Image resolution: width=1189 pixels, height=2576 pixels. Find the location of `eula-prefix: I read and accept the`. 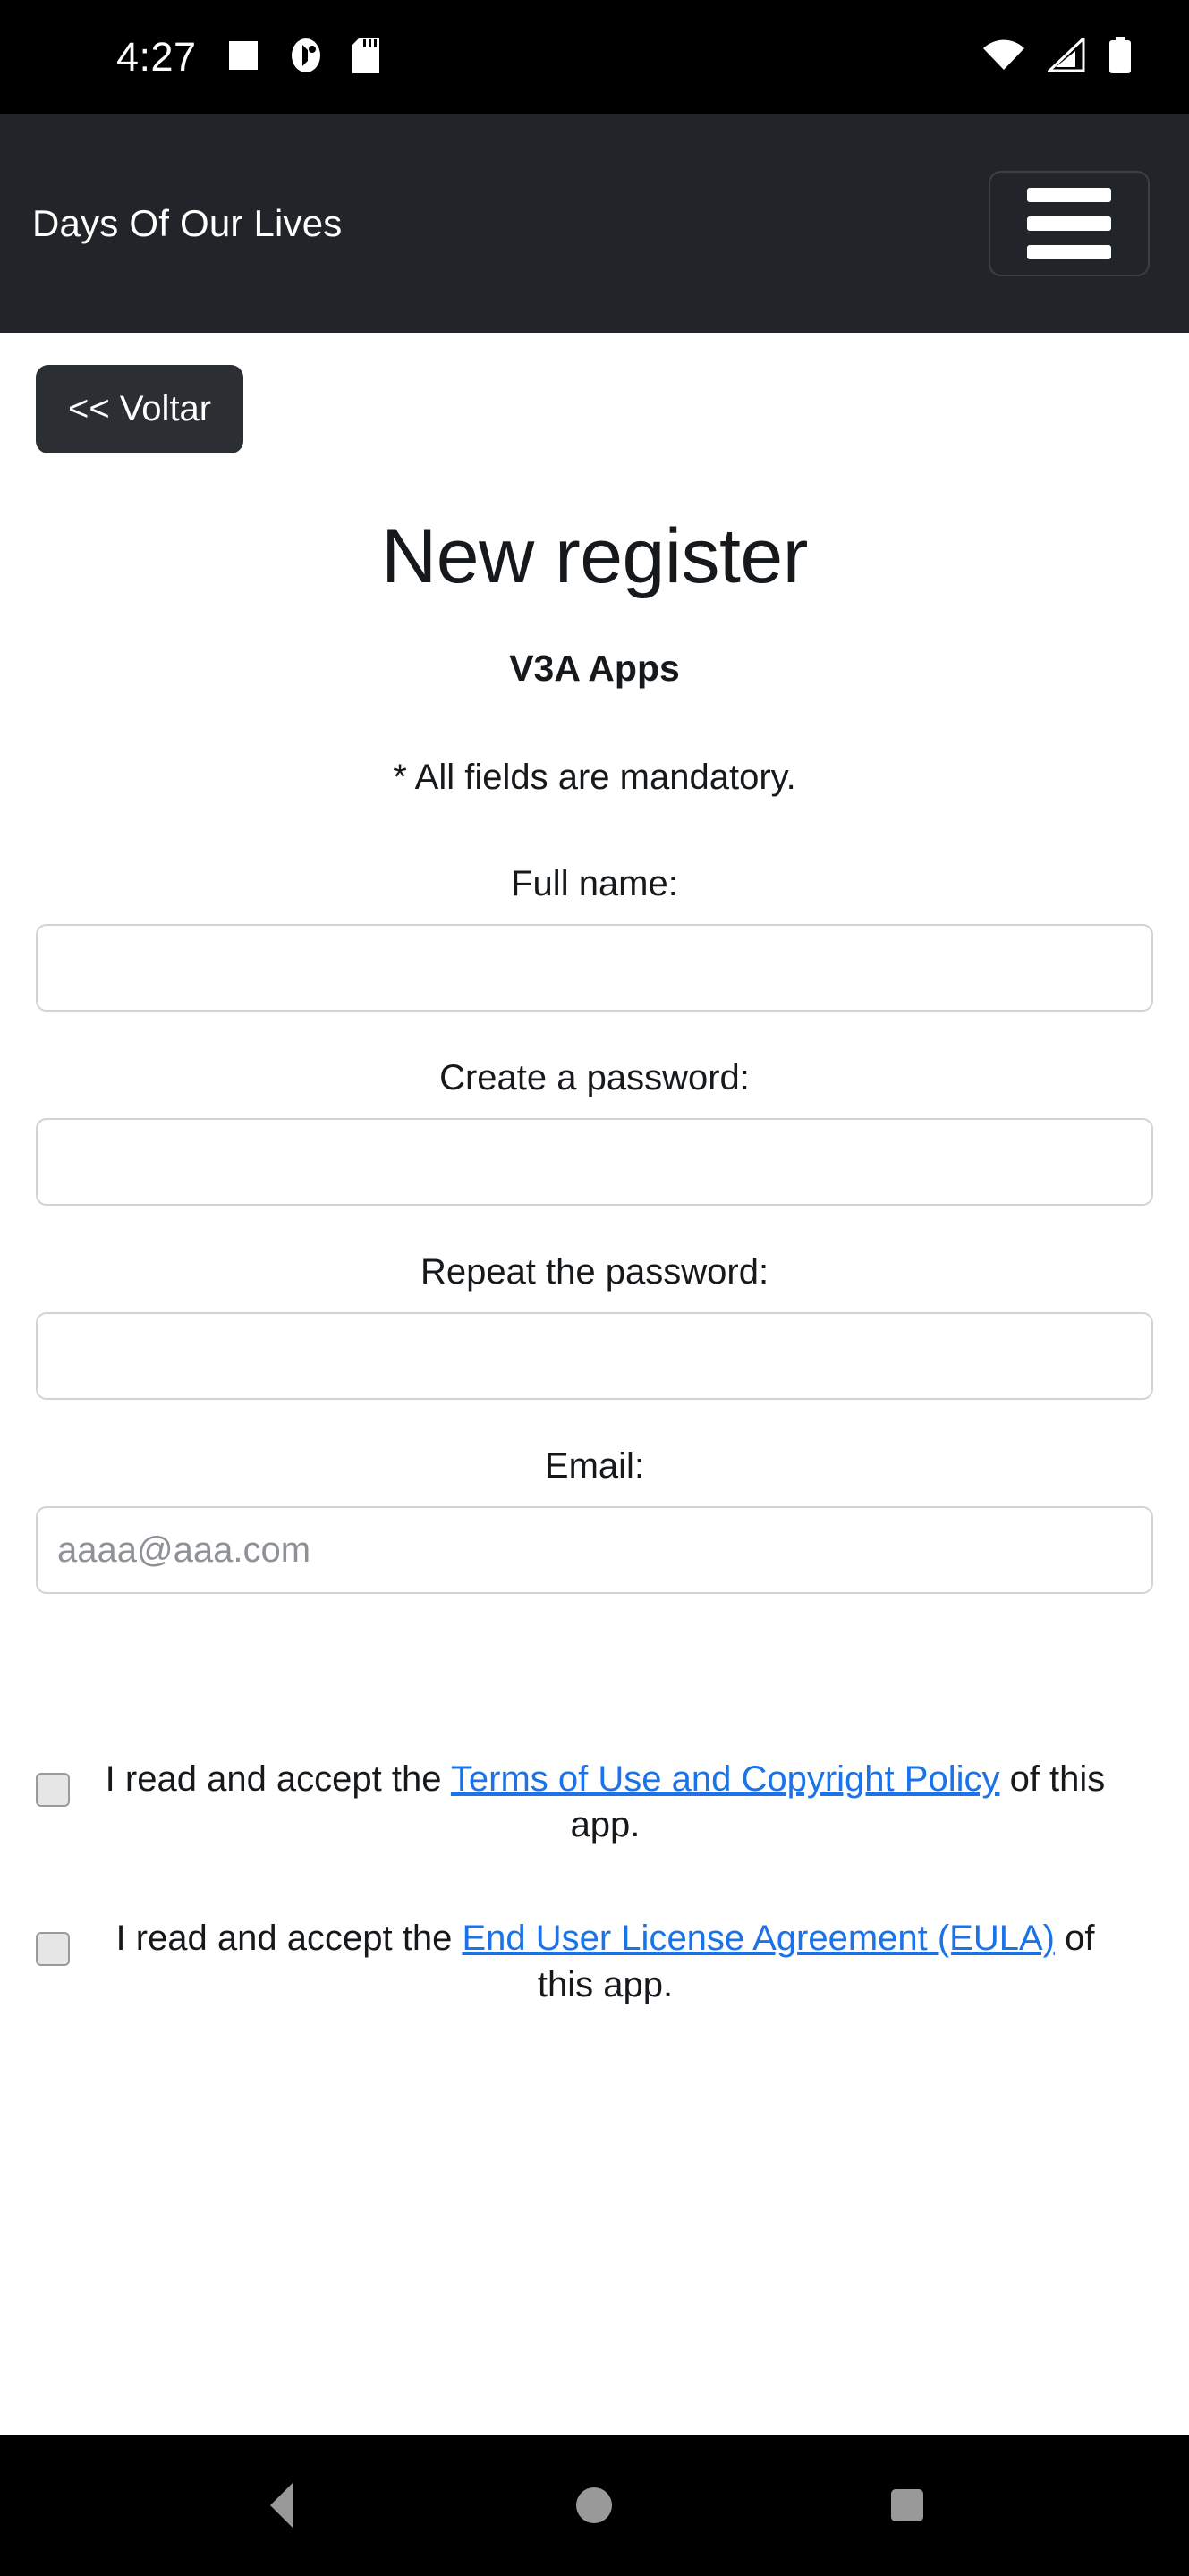

eula-prefix: I read and accept the is located at coordinates (289, 1939).